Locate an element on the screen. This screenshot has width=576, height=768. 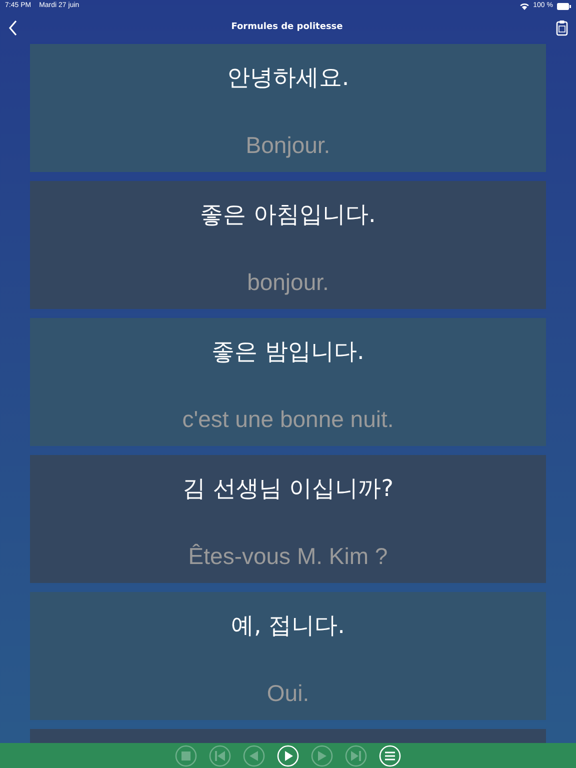
phrase-card: 좋은 밤입니다. c'est une bonne nuit. is located at coordinates (288, 382).